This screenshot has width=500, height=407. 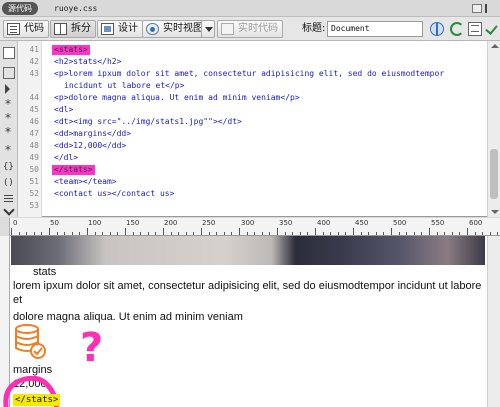 What do you see at coordinates (476, 223) in the screenshot?
I see `ruler-label: 600` at bounding box center [476, 223].